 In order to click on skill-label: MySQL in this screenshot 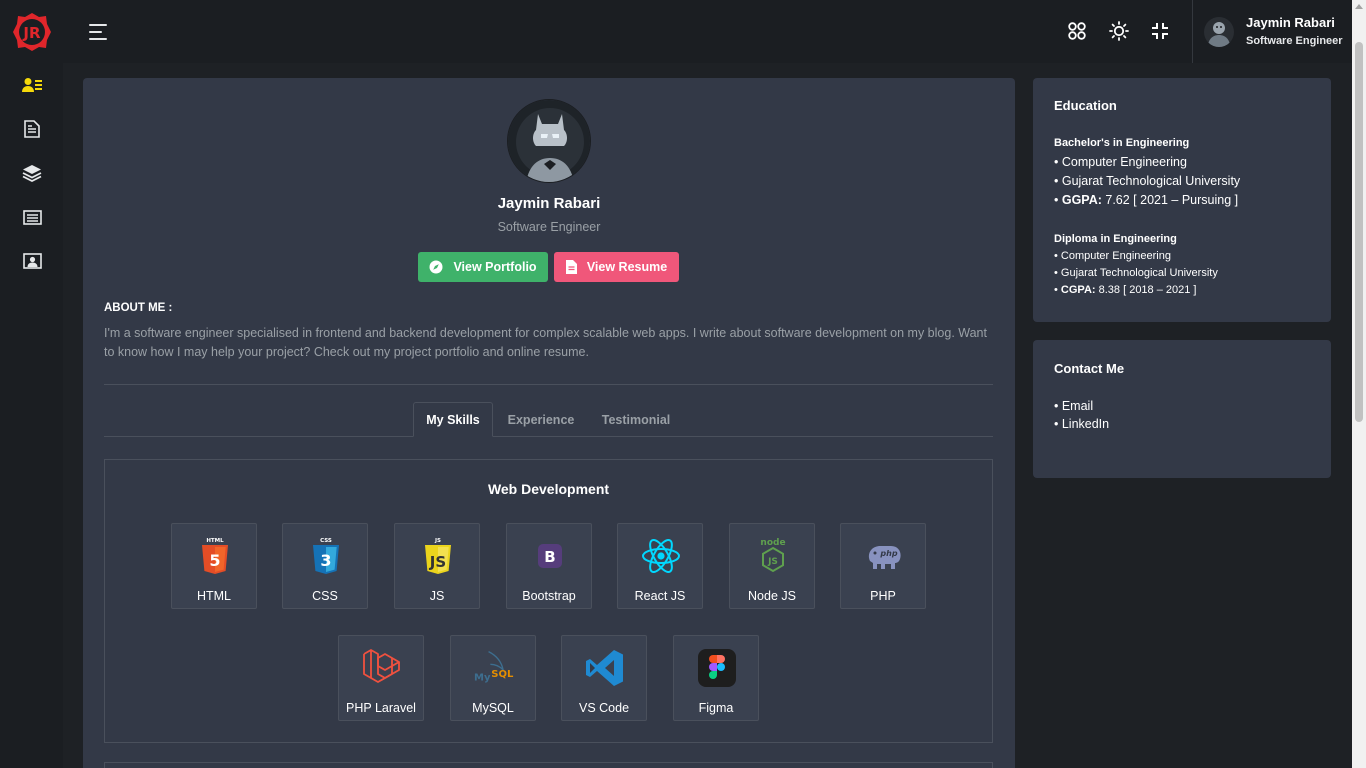, I will do `click(493, 708)`.